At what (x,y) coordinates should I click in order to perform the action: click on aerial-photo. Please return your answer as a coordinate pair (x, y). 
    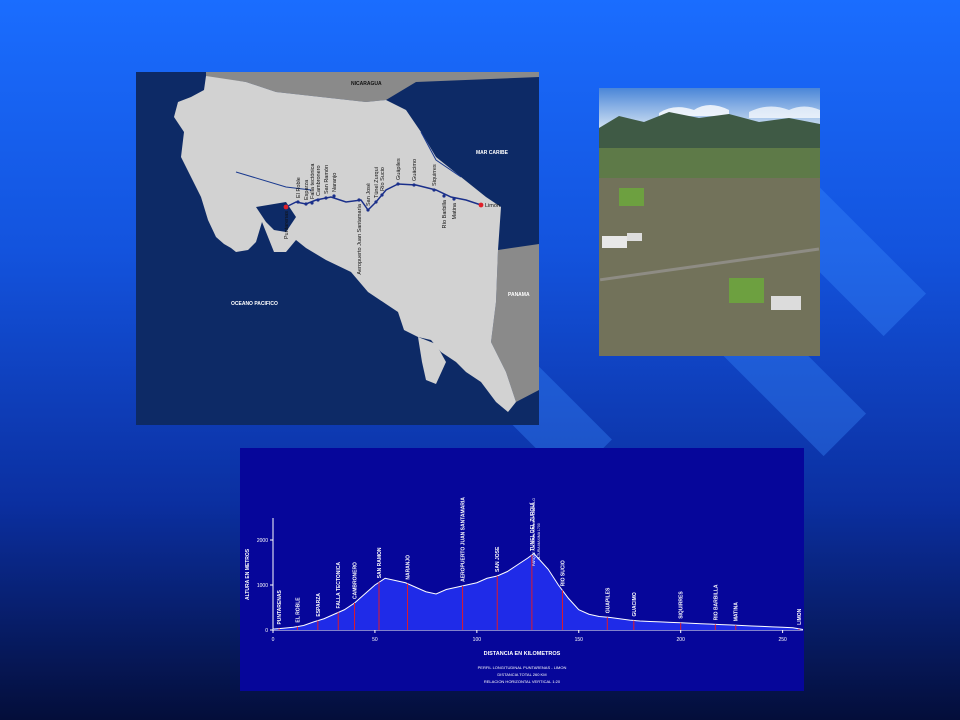
    Looking at the image, I should click on (709, 222).